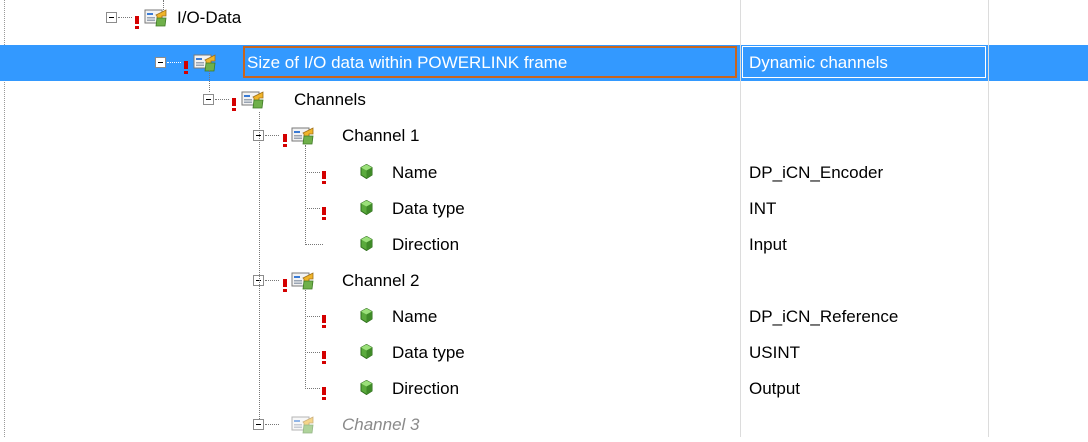 Image resolution: width=1088 pixels, height=442 pixels. What do you see at coordinates (544, 352) in the screenshot?
I see `tree-row-ch2-datatype: Data type USINT` at bounding box center [544, 352].